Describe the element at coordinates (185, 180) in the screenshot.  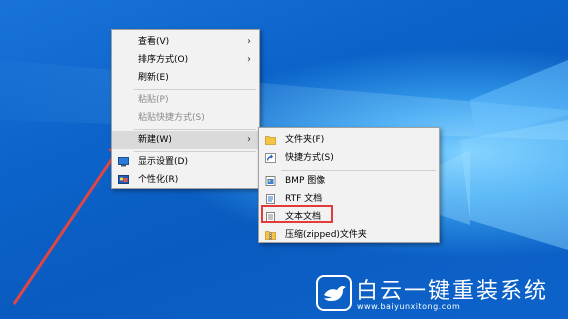
I see `menu-item-personalize: 个性化(R)` at that location.